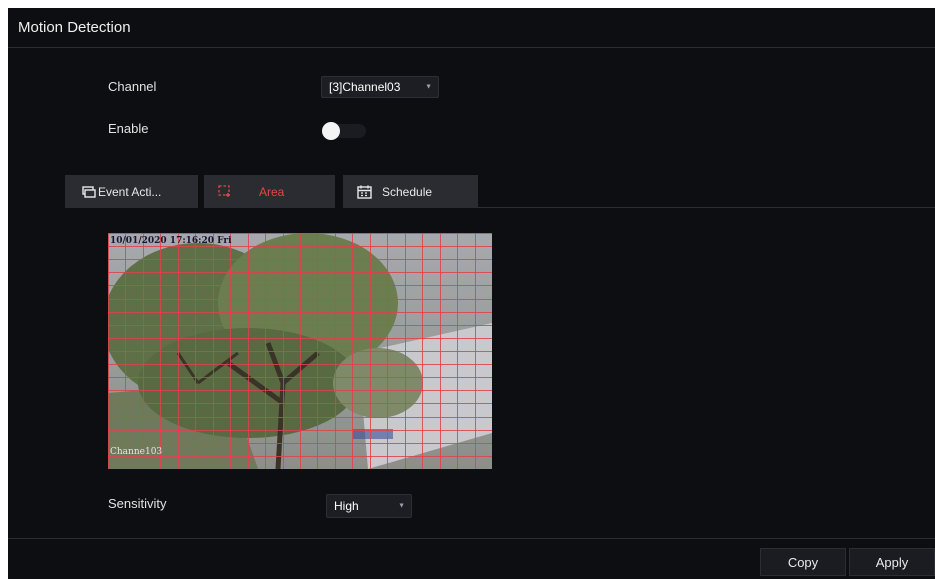 The width and height of the screenshot is (935, 579). What do you see at coordinates (171, 241) in the screenshot?
I see `osd-timestamp: 10/01/2020 17:16:20 Fri` at bounding box center [171, 241].